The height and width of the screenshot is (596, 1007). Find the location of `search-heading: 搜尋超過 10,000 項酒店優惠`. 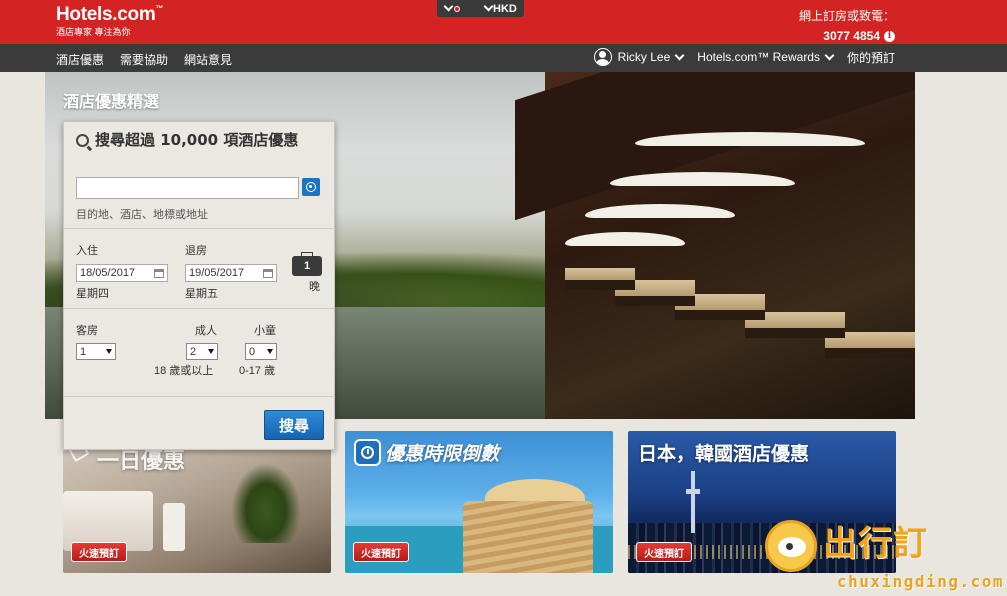

search-heading: 搜尋超過 10,000 項酒店優惠 is located at coordinates (200, 140).